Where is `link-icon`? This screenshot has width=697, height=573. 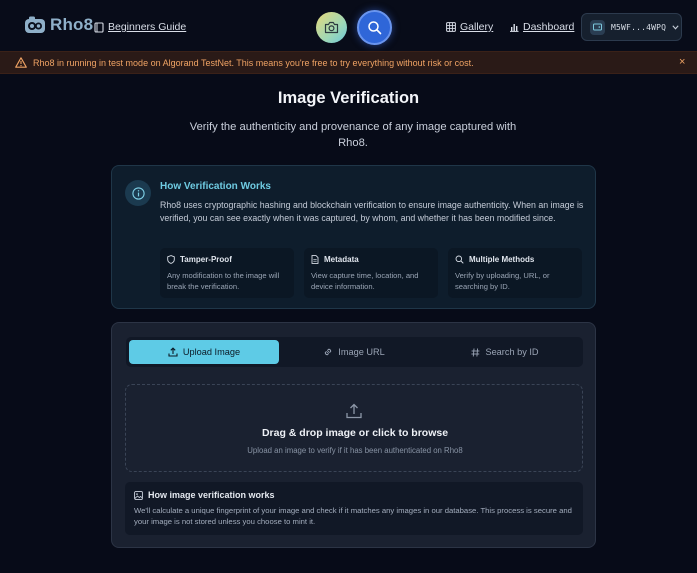
link-icon is located at coordinates (328, 352).